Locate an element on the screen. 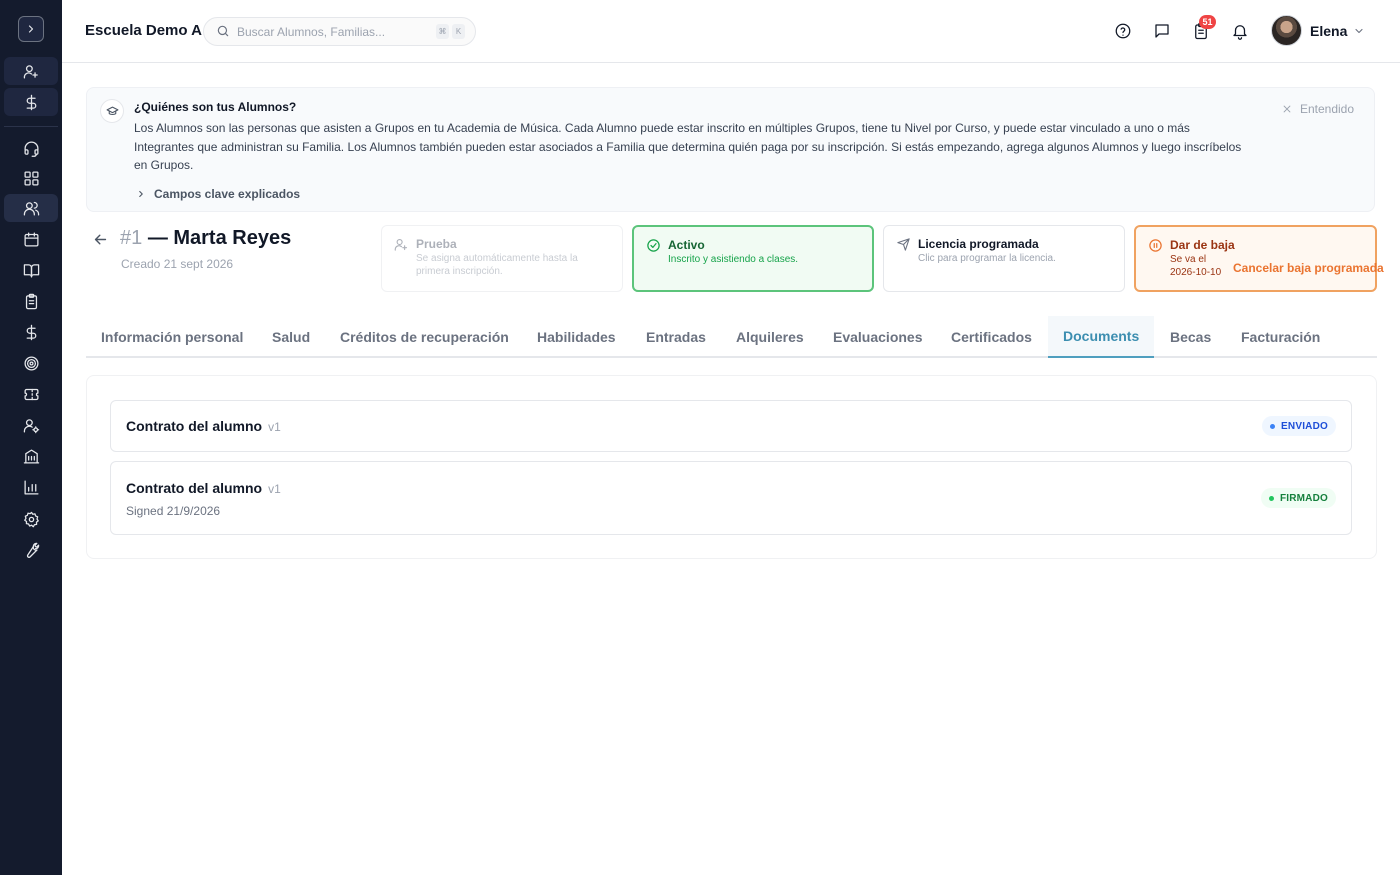  status-badge-label: FIRMADO is located at coordinates (1303, 498).